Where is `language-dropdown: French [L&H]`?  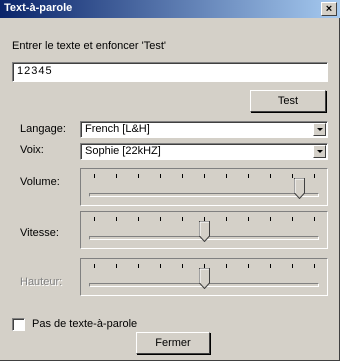
language-dropdown: French [L&H] is located at coordinates (204, 129).